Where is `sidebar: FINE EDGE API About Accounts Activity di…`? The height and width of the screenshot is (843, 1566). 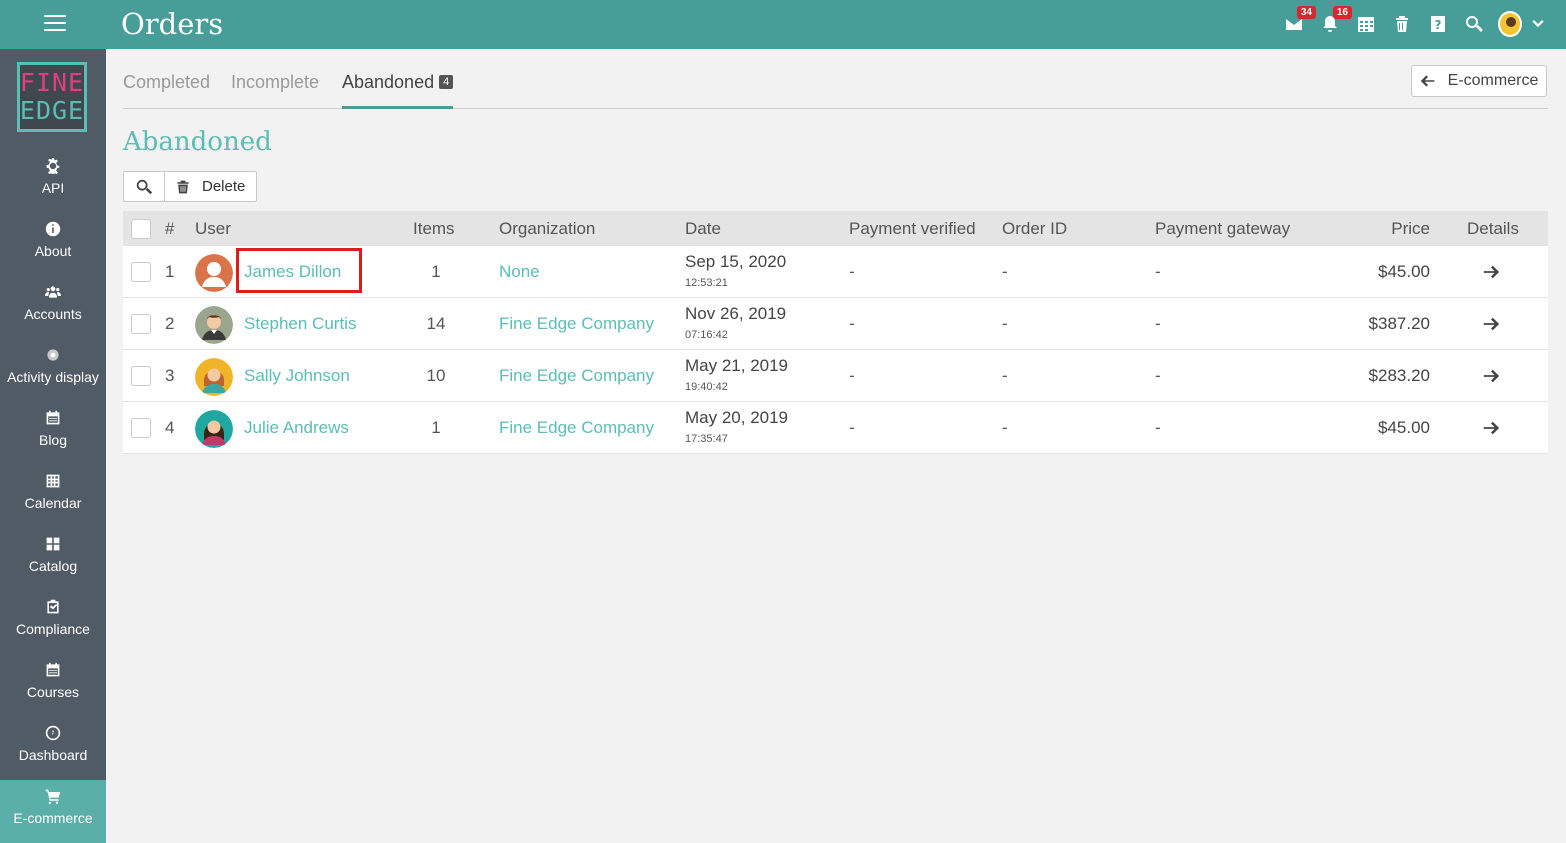 sidebar: FINE EDGE API About Accounts Activity di… is located at coordinates (53, 446).